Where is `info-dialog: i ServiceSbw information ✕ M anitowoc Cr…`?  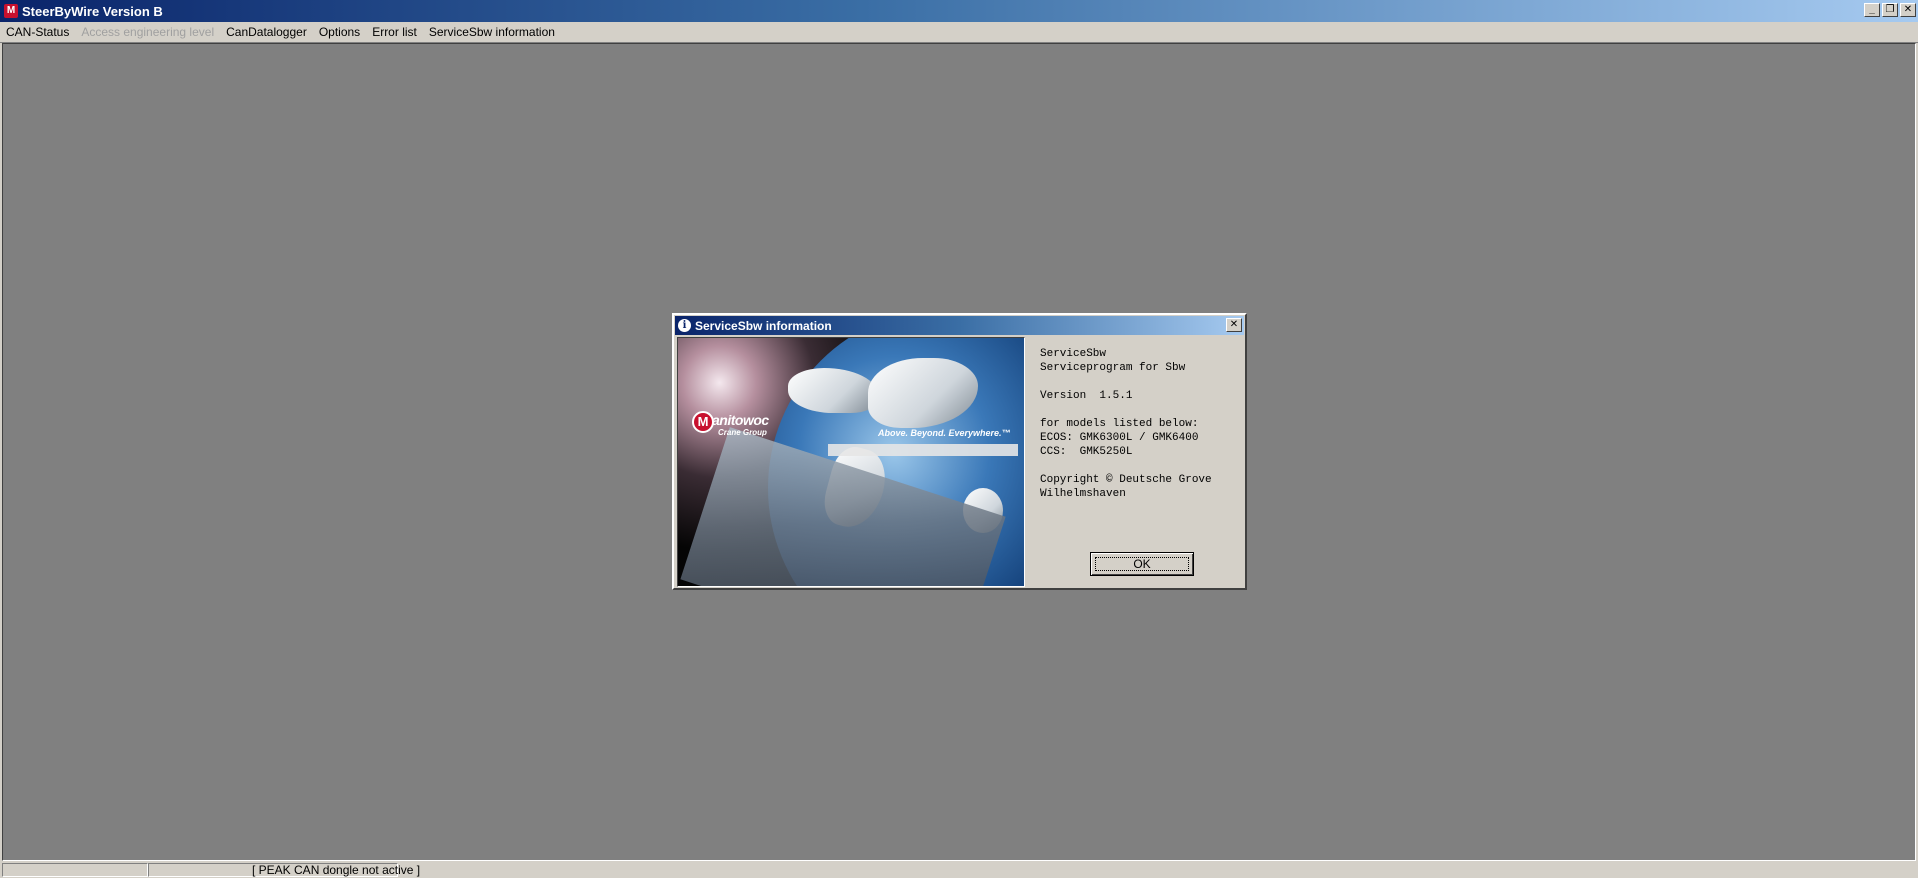
info-dialog: i ServiceSbw information ✕ M anitowoc Cr… is located at coordinates (959, 451).